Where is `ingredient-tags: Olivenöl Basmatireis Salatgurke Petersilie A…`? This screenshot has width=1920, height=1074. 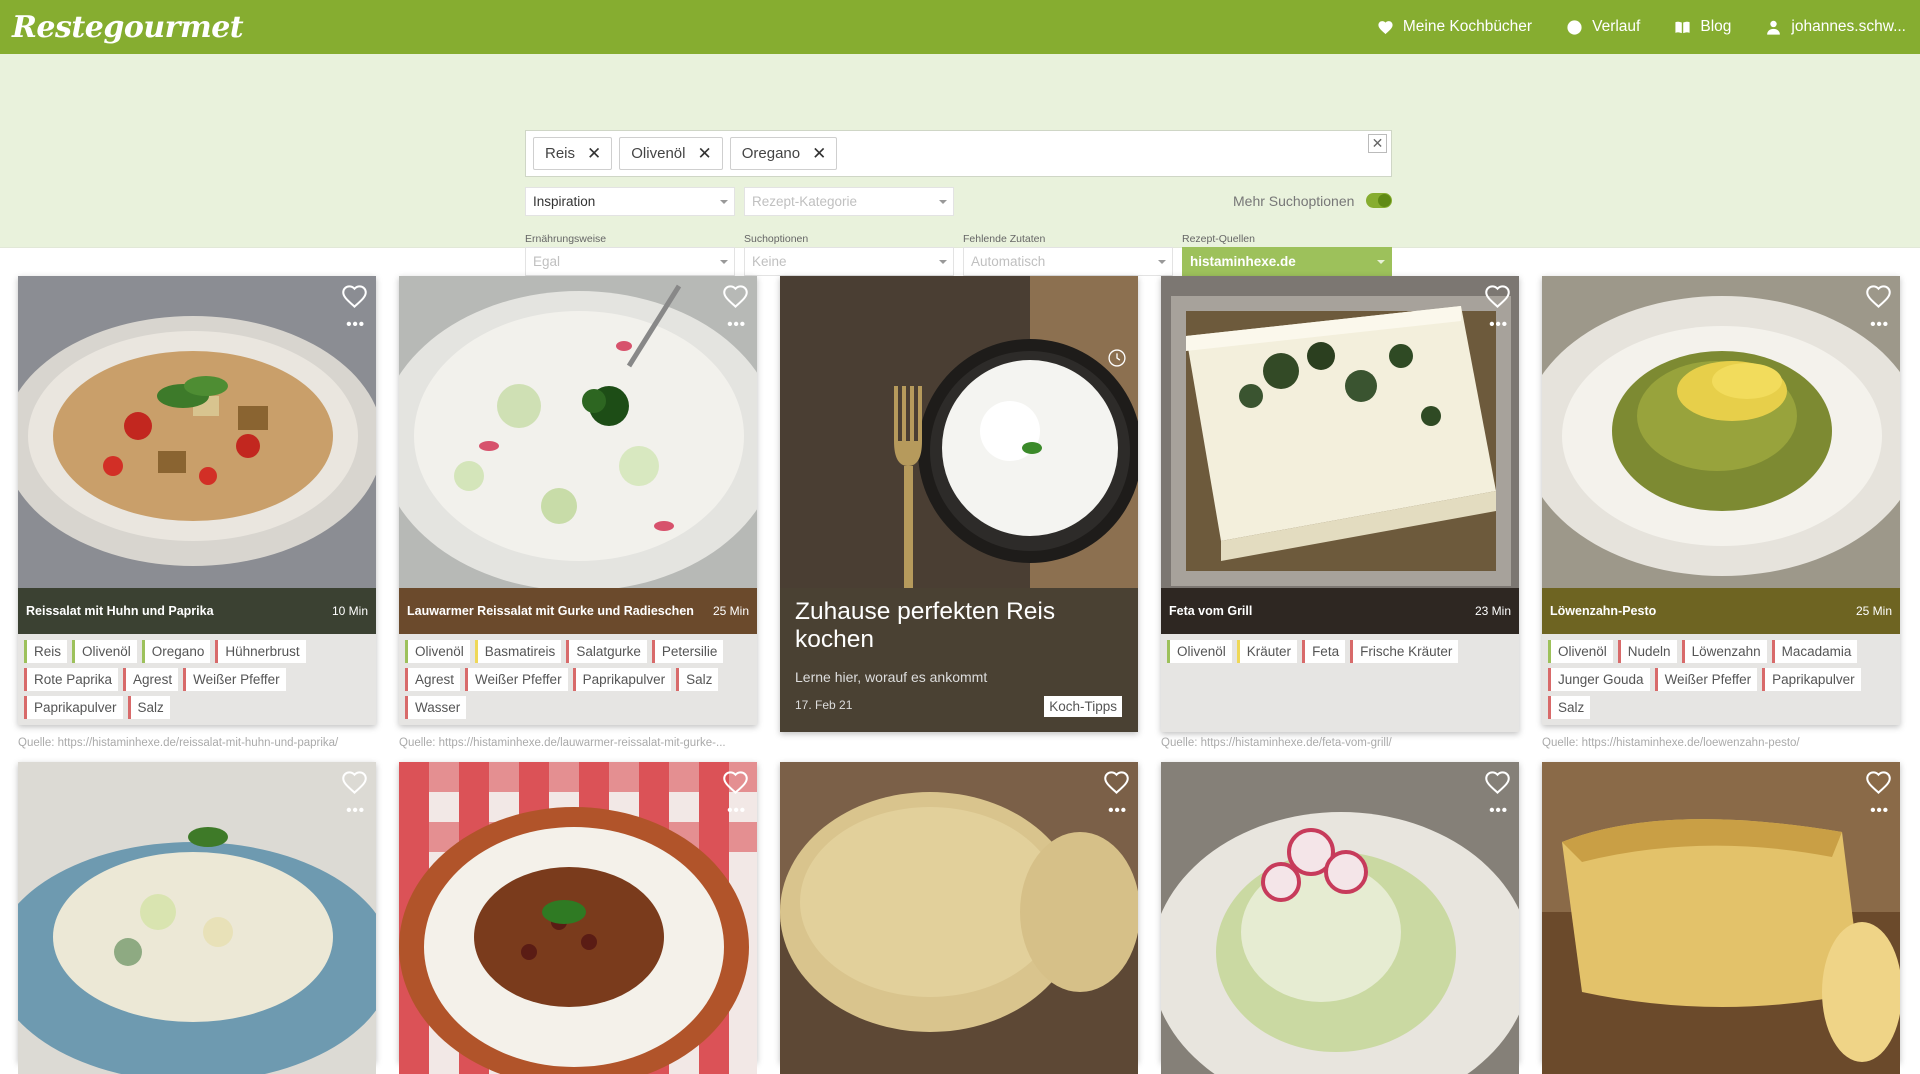 ingredient-tags: Olivenöl Basmatireis Salatgurke Petersilie A… is located at coordinates (578, 679).